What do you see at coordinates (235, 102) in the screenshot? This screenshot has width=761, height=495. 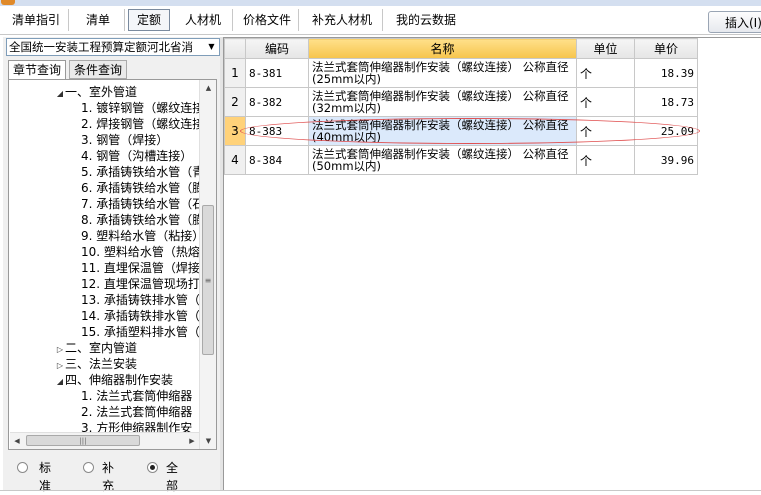 I see `row-number: 2` at bounding box center [235, 102].